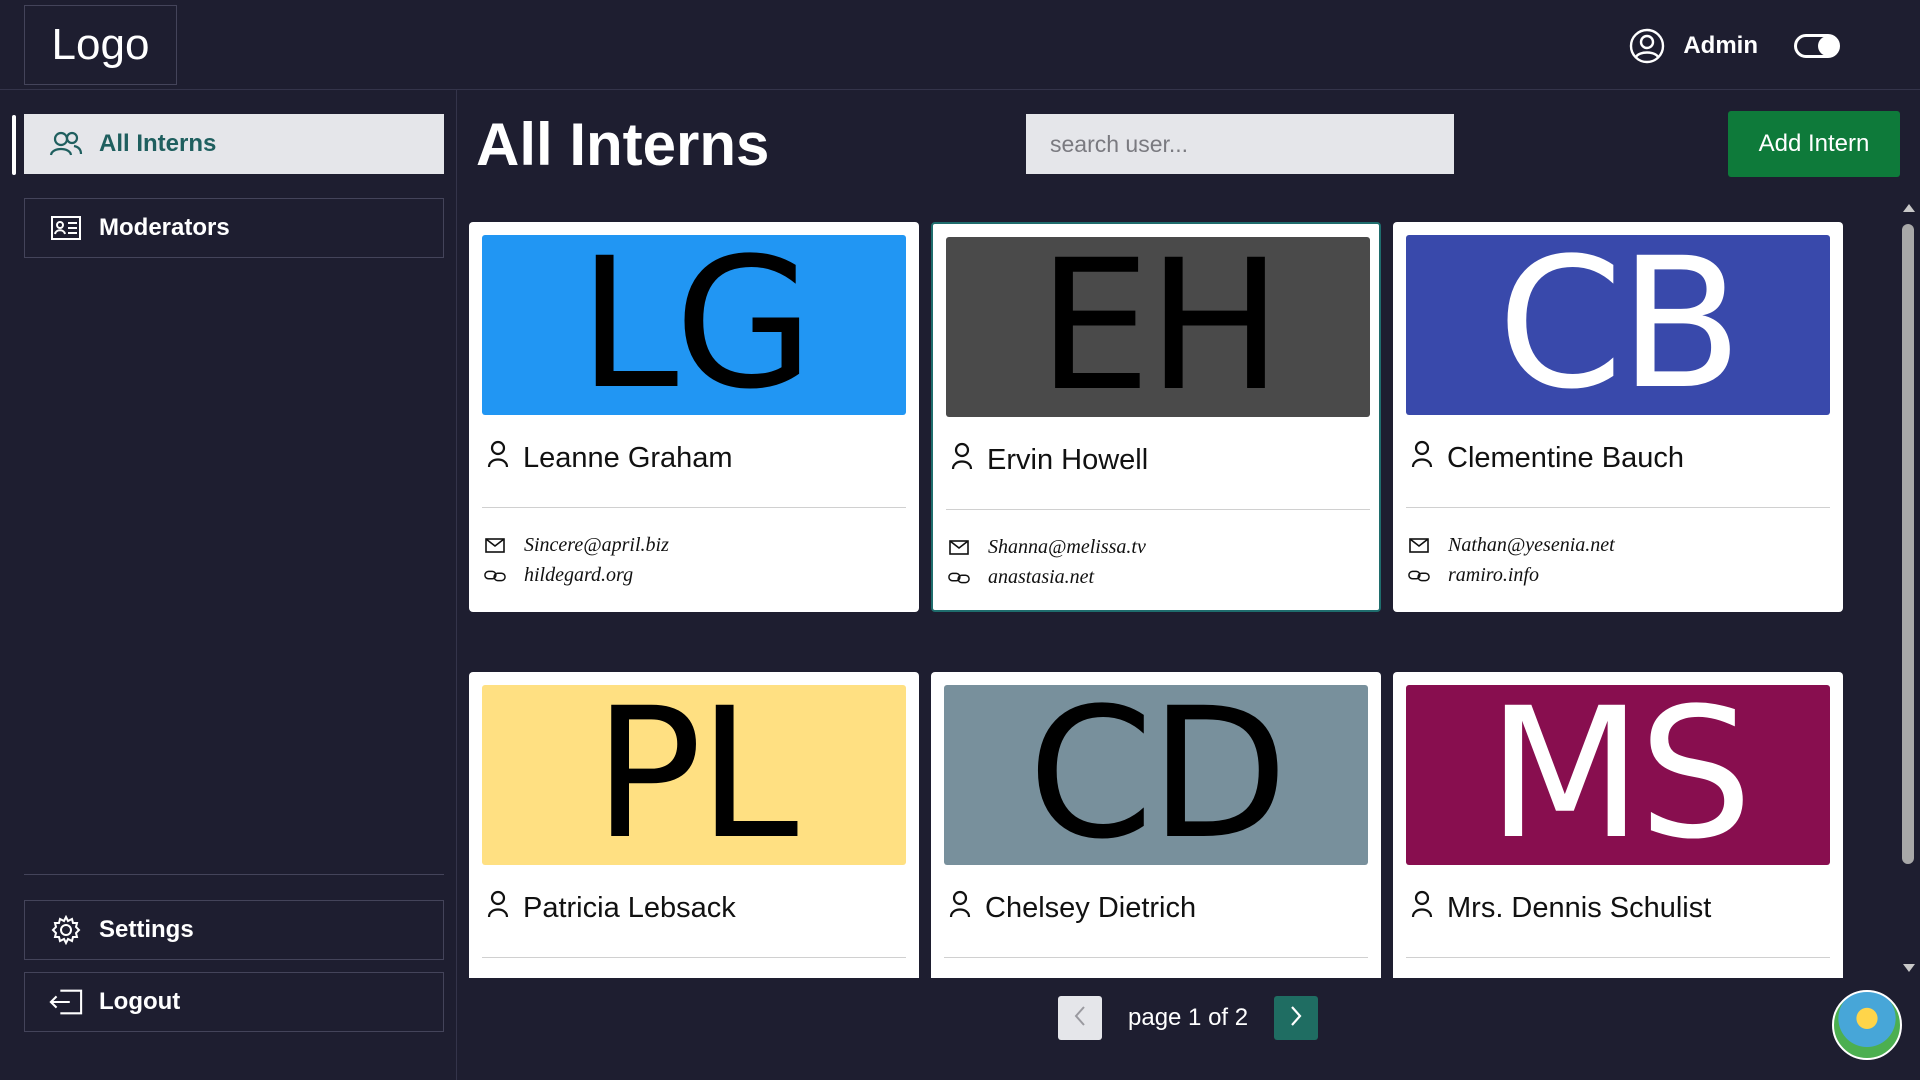  Describe the element at coordinates (1817, 46) in the screenshot. I see `theme-toggle` at that location.